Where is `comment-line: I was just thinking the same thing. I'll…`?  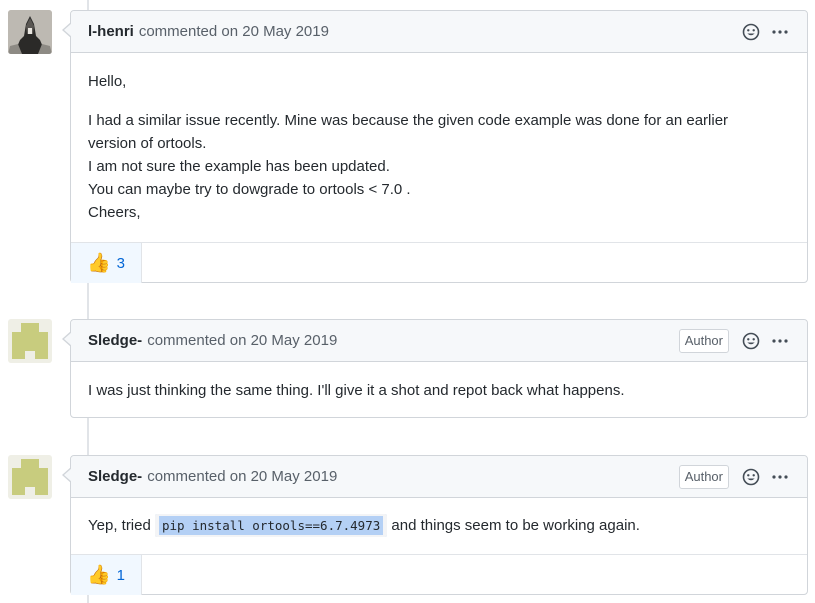
comment-line: I was just thinking the same thing. I'll… is located at coordinates (356, 390).